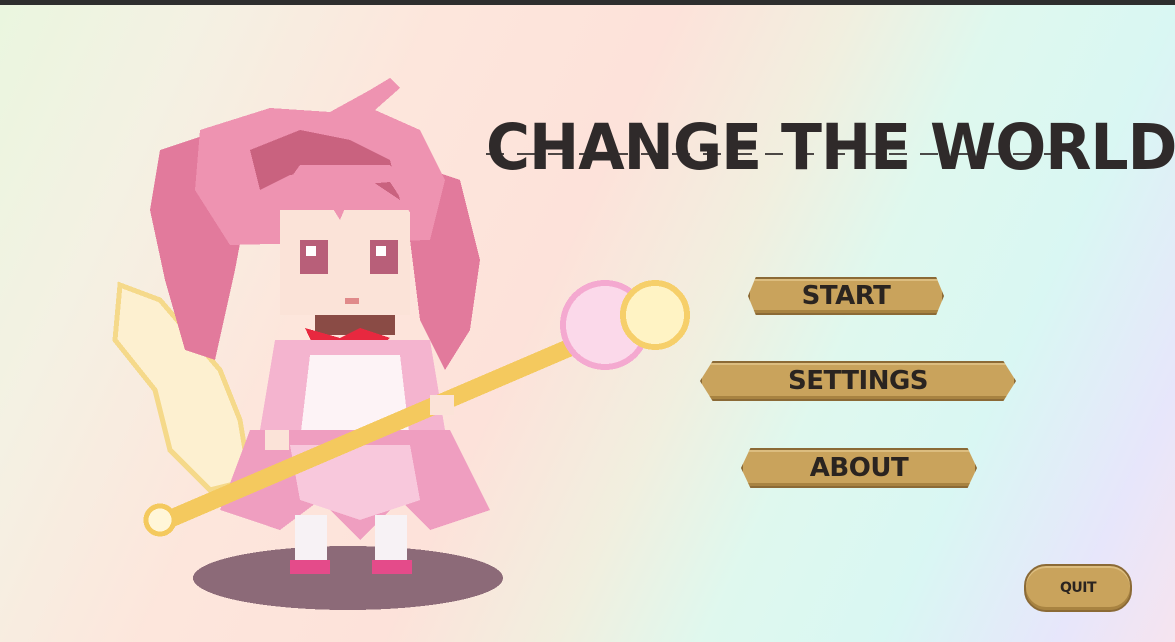 This screenshot has width=1175, height=642. Describe the element at coordinates (859, 468) in the screenshot. I see `about-button: ABOUT` at that location.